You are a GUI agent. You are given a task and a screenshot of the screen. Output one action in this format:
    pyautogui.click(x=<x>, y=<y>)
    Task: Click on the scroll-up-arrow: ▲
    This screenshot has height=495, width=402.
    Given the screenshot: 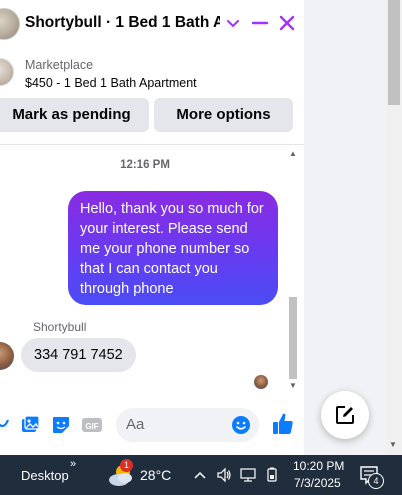 What is the action you would take?
    pyautogui.click(x=293, y=153)
    